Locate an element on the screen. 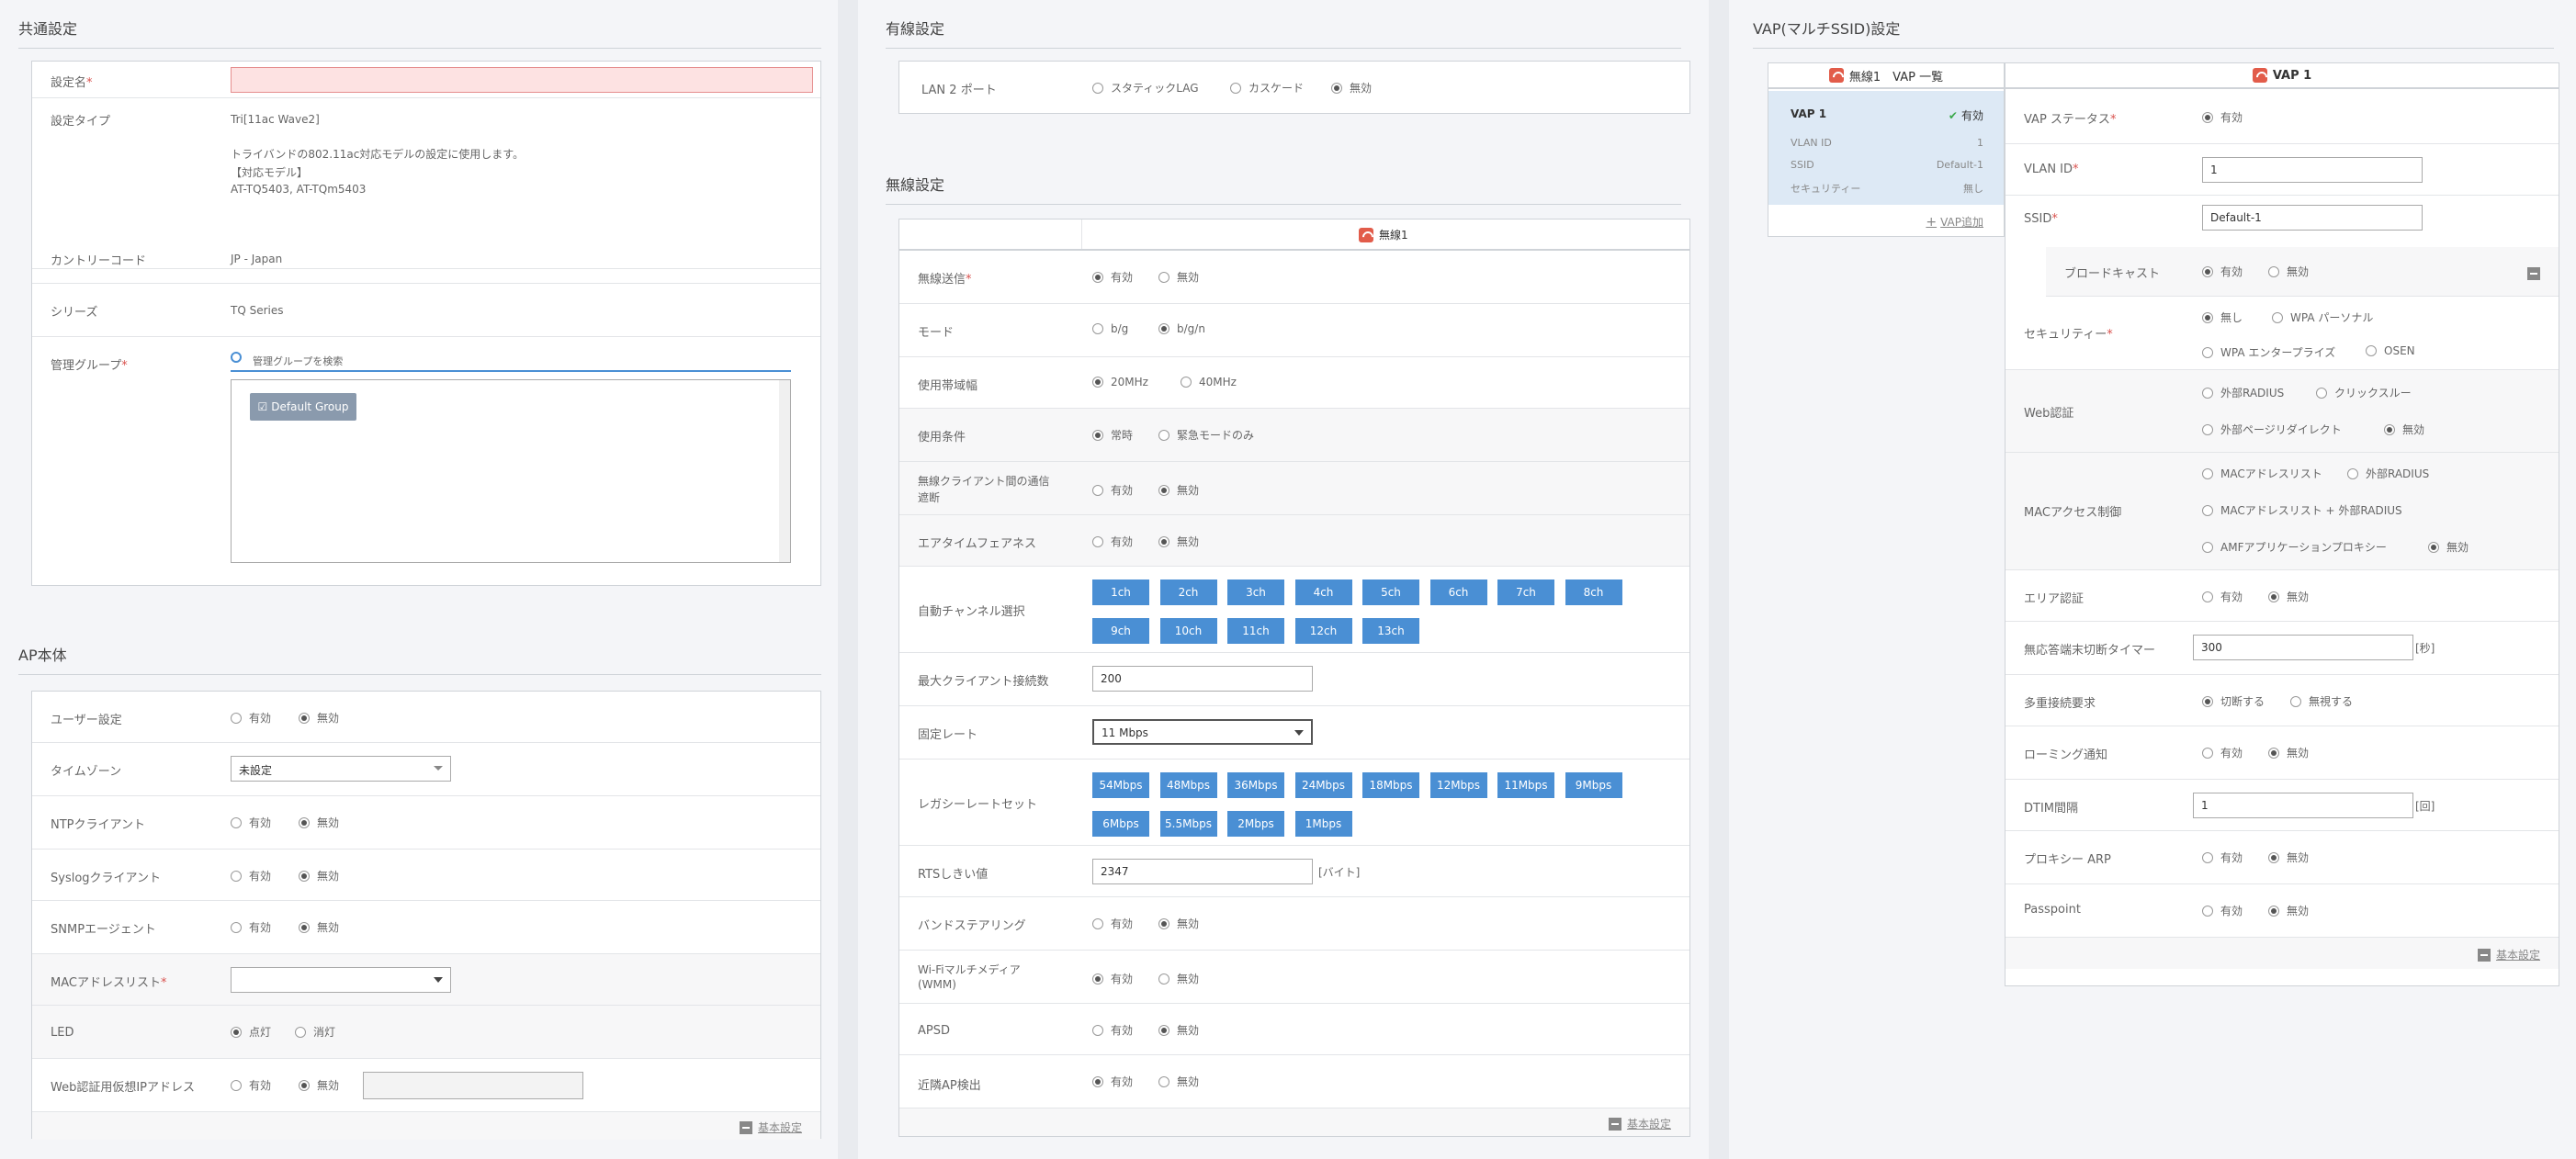 This screenshot has height=1159, width=2576. iso-disable-radio: 無効 is located at coordinates (1178, 490).